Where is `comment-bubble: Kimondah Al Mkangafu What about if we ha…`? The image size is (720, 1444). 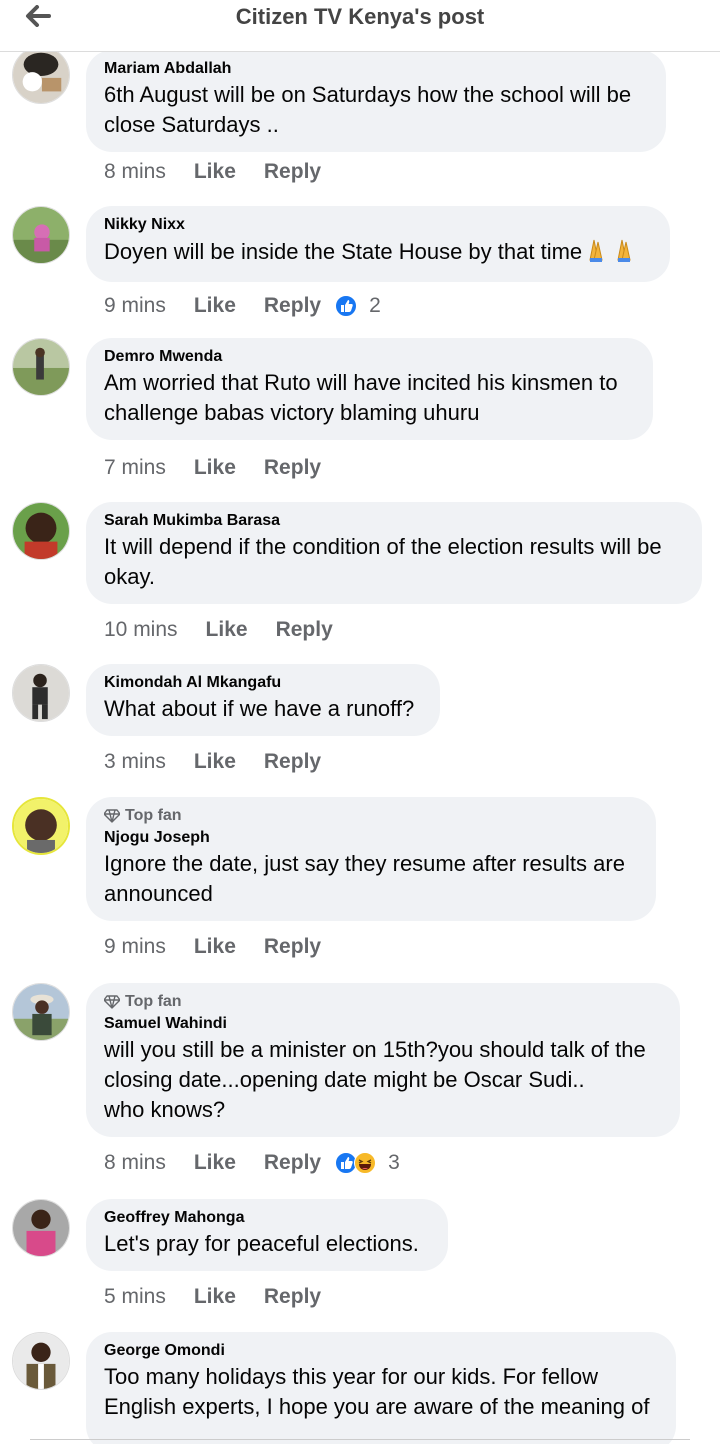 comment-bubble: Kimondah Al Mkangafu What about if we ha… is located at coordinates (263, 700).